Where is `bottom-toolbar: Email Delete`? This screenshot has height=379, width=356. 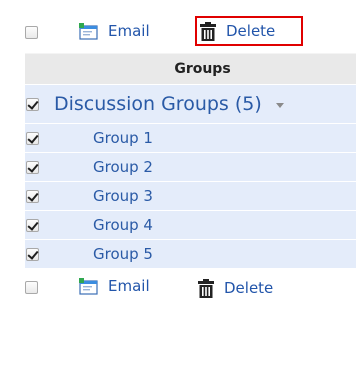 bottom-toolbar: Email Delete is located at coordinates (190, 287).